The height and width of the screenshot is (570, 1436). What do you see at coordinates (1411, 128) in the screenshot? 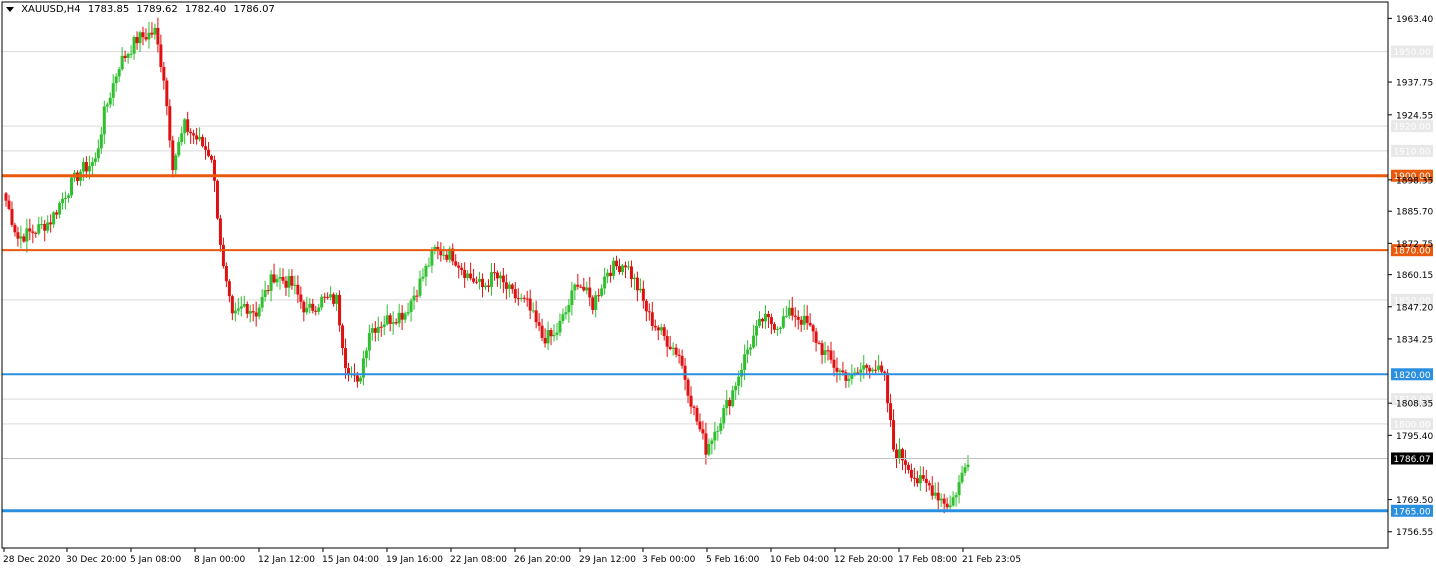
I see `faint-level-label: 1920.00` at bounding box center [1411, 128].